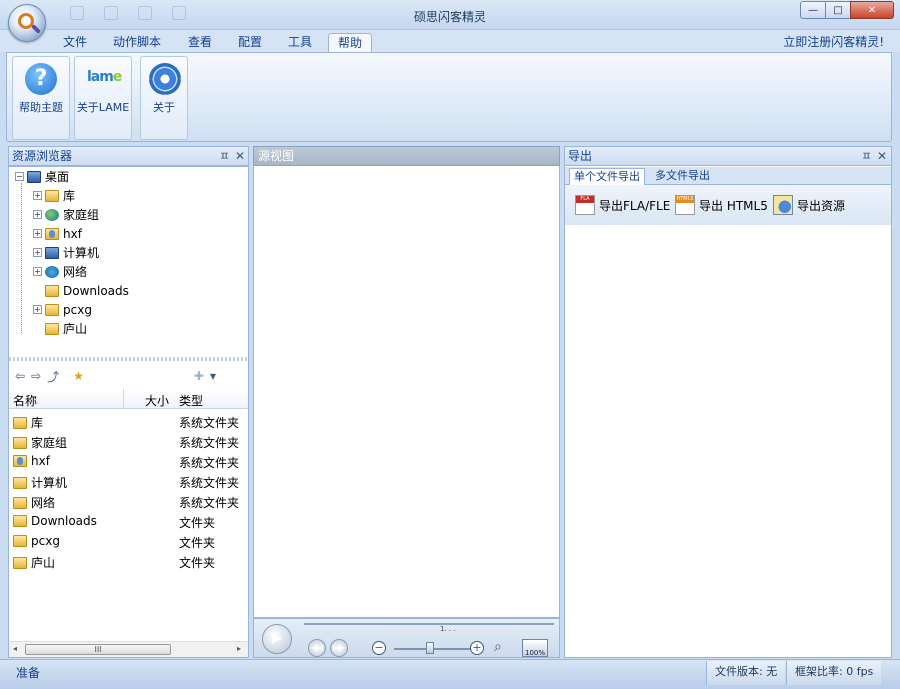 This screenshot has width=900, height=689. I want to click on resource-browser-header: 资源浏览器 ㅍ ✕, so click(128, 156).